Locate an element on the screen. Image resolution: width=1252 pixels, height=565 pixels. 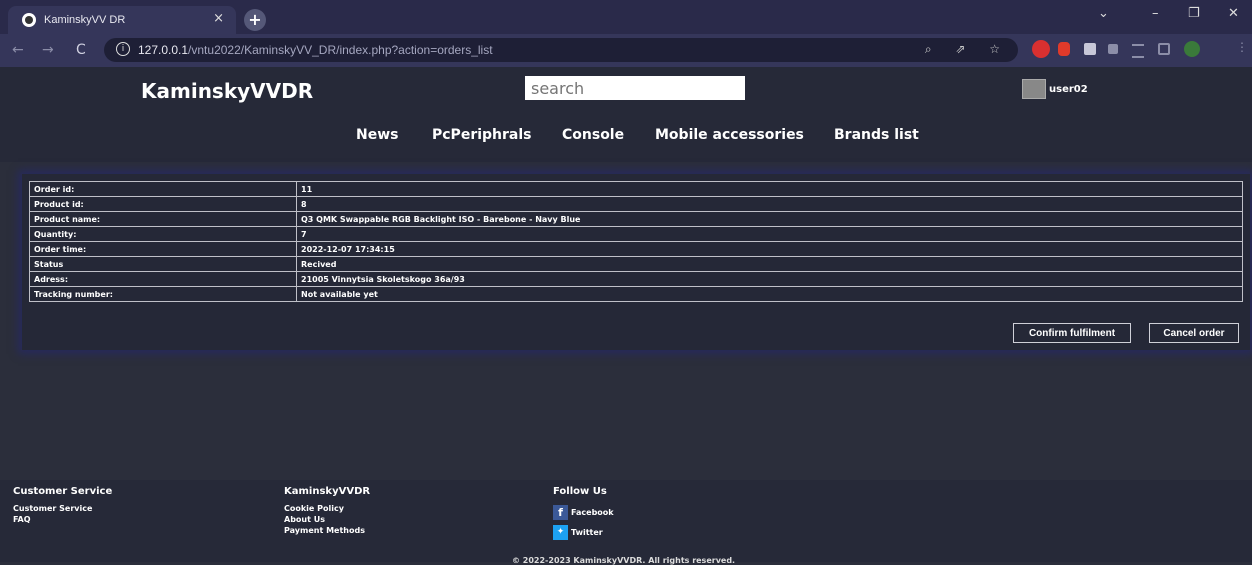
extension-red-icon is located at coordinates (1041, 49).